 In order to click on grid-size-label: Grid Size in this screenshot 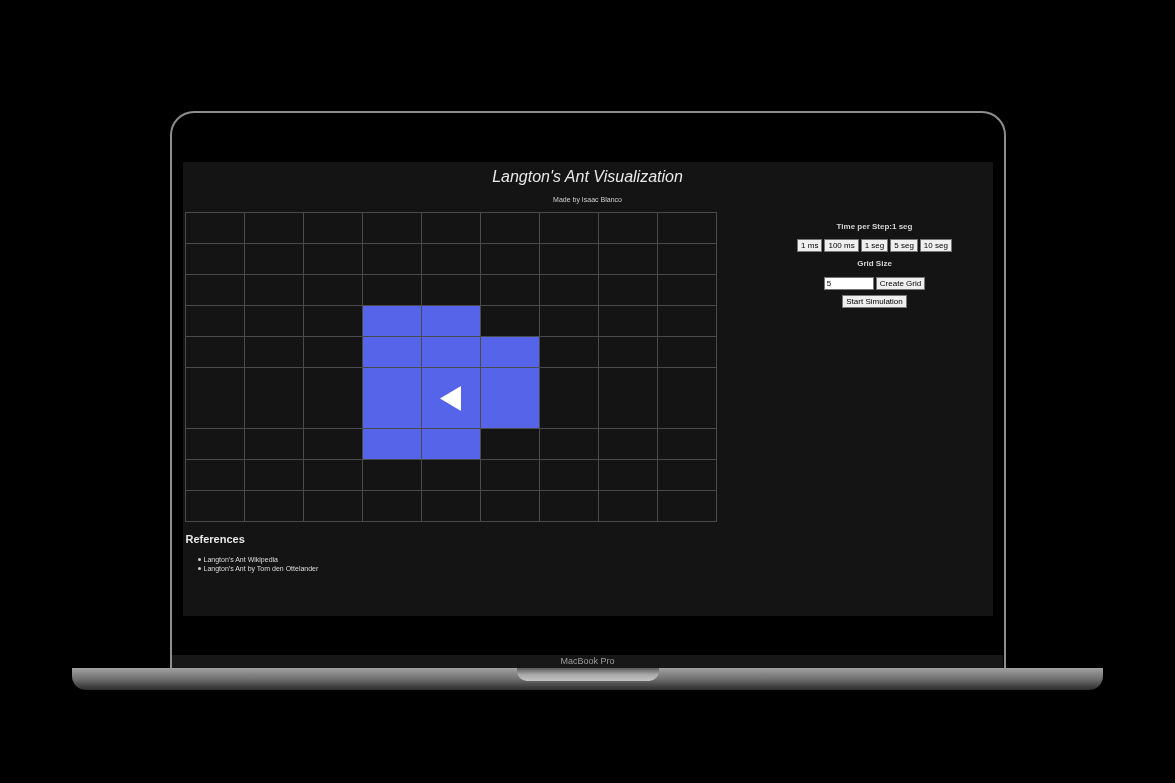, I will do `click(874, 264)`.